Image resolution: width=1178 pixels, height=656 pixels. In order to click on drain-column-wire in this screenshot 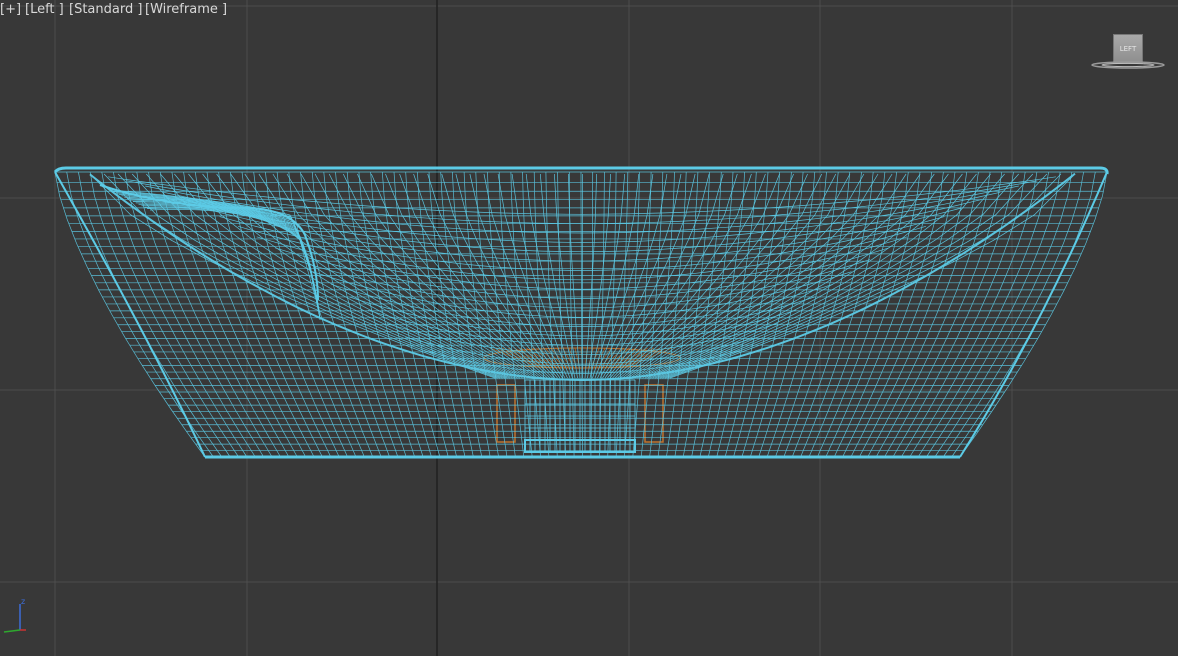, I will do `click(580, 416)`.